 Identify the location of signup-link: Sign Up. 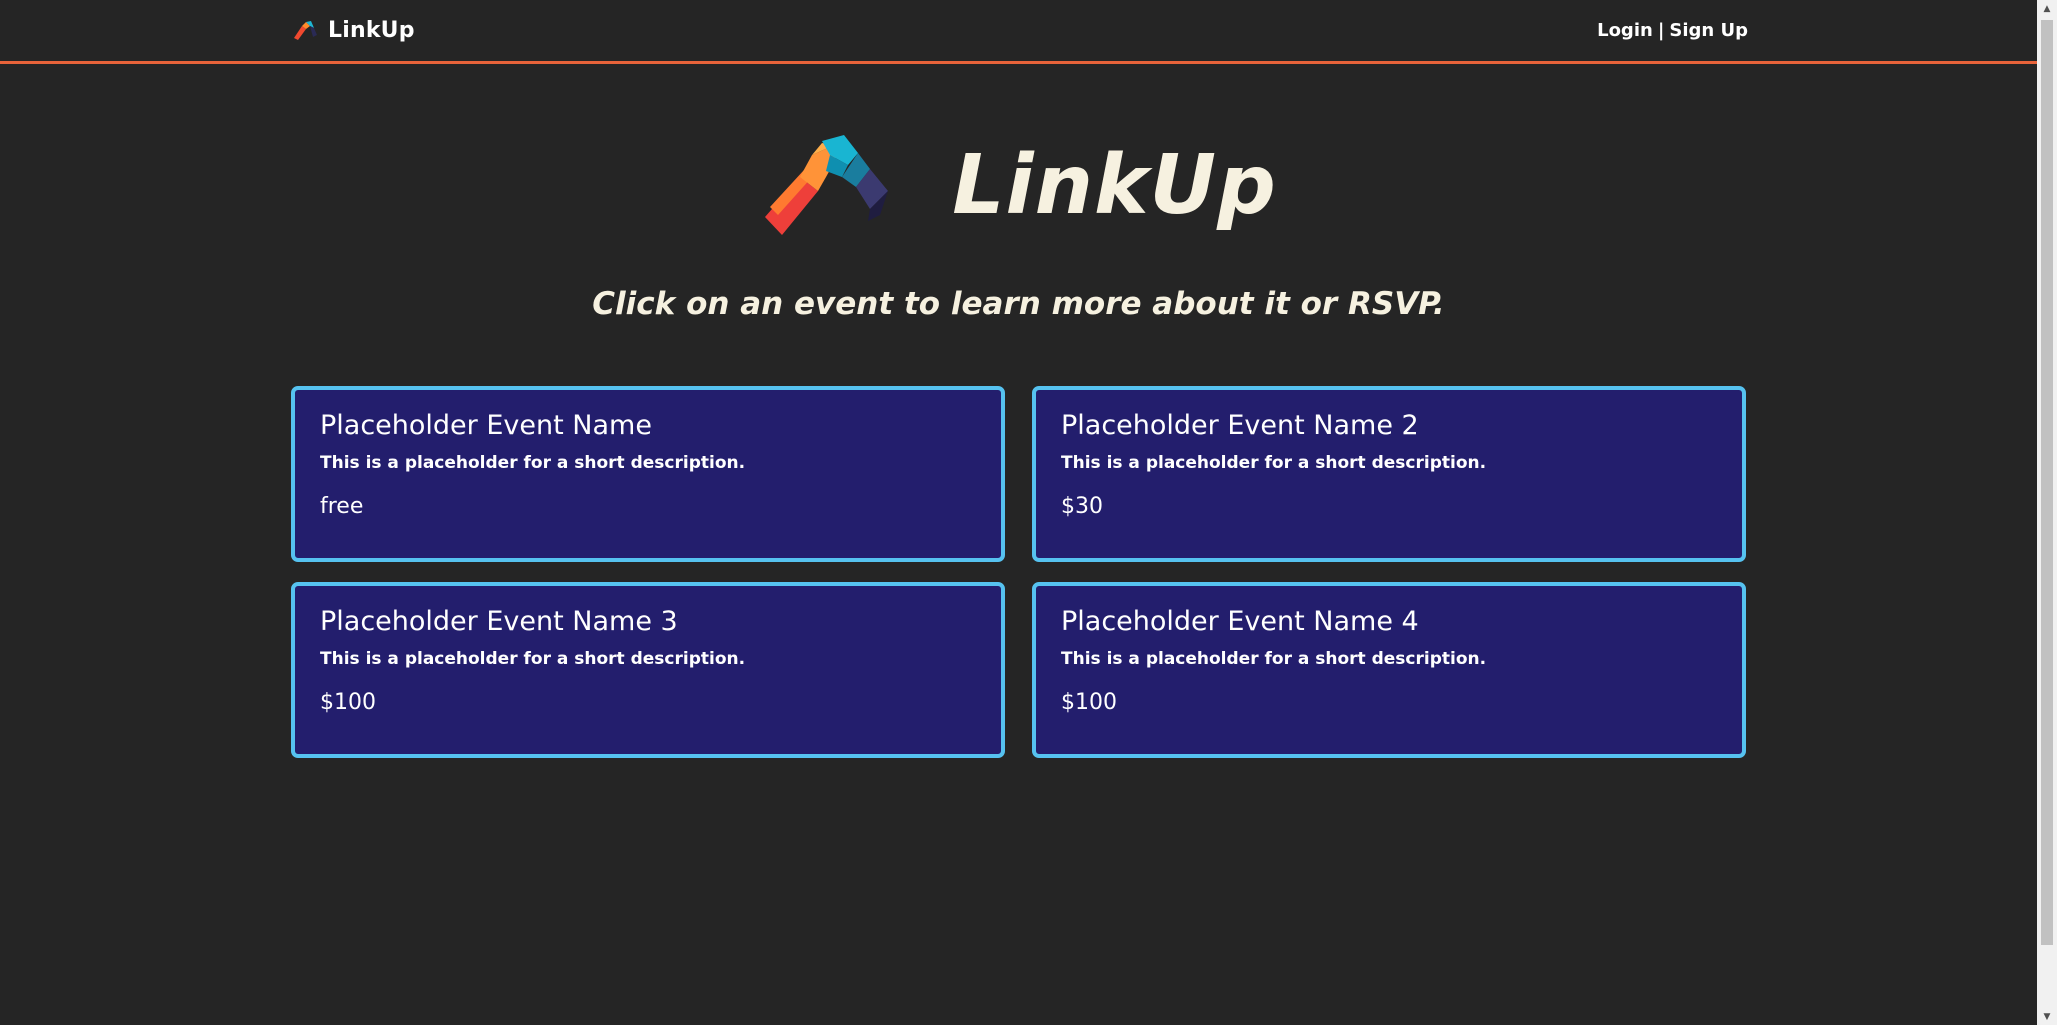
(1708, 30).